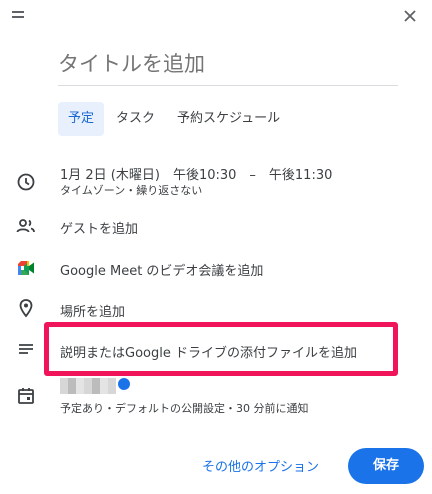  I want to click on timezone-repeat-text: タイムゾーン・繰り返さない, so click(131, 190).